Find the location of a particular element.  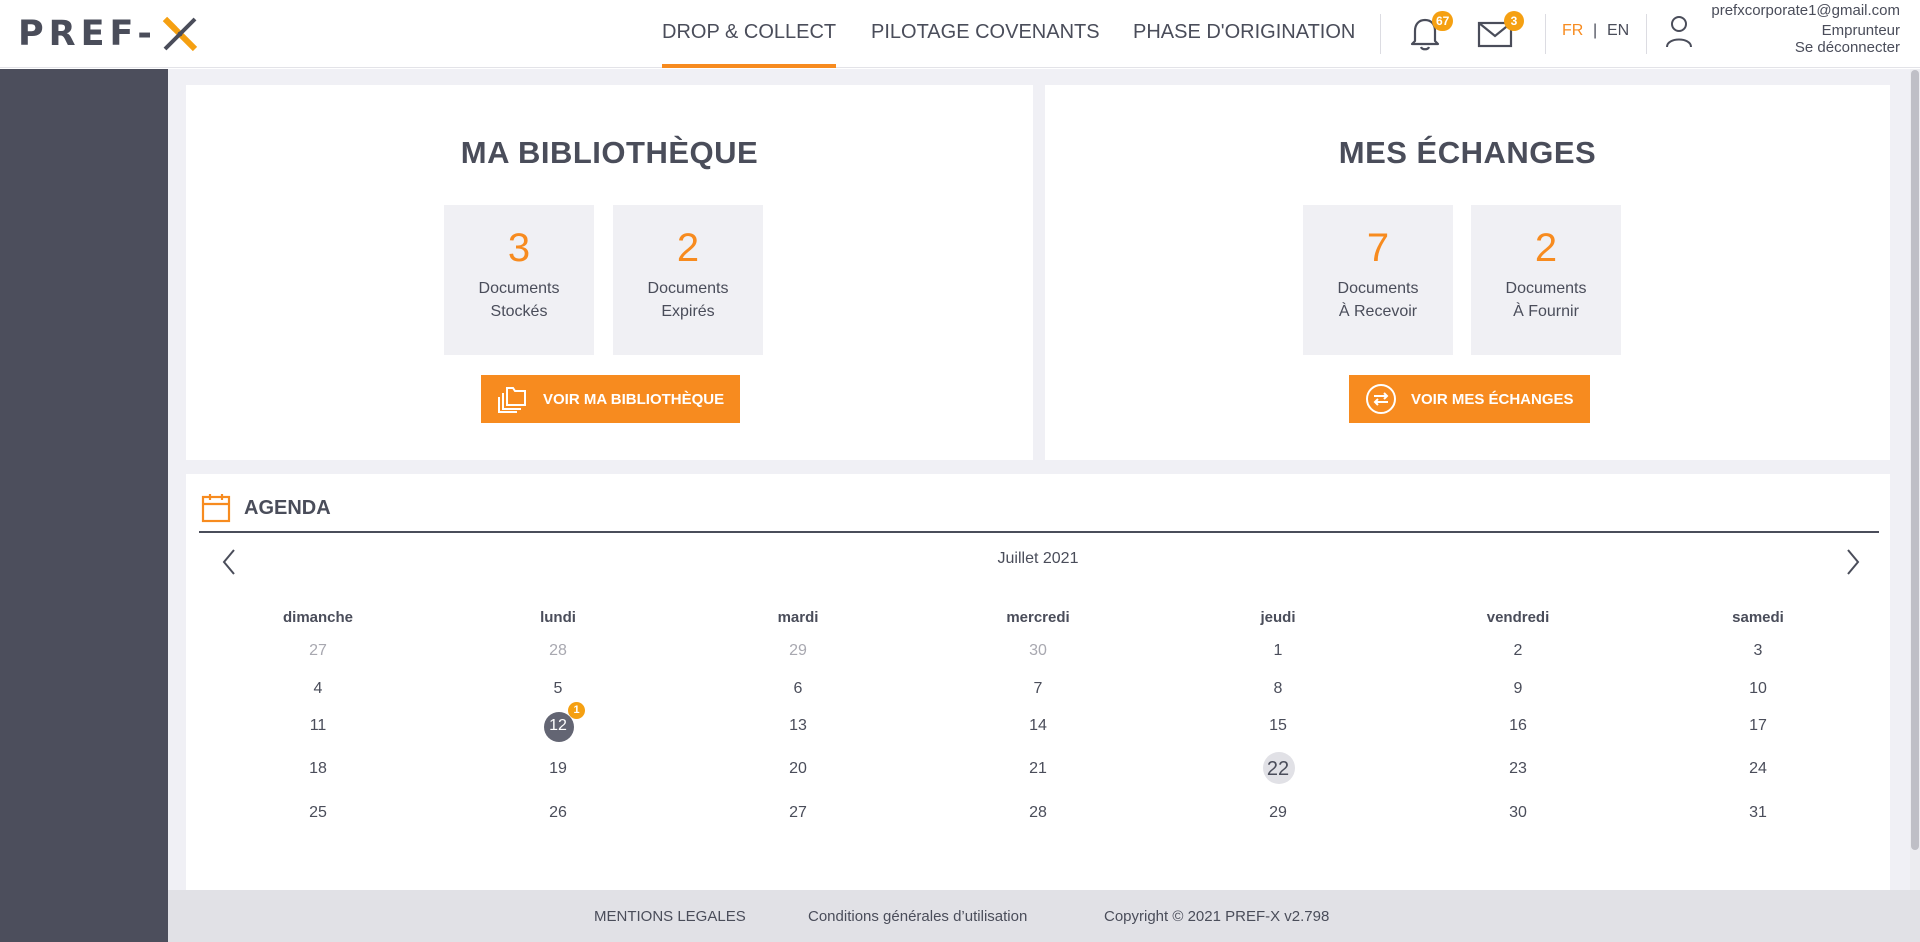

day-number: 6 is located at coordinates (798, 688).